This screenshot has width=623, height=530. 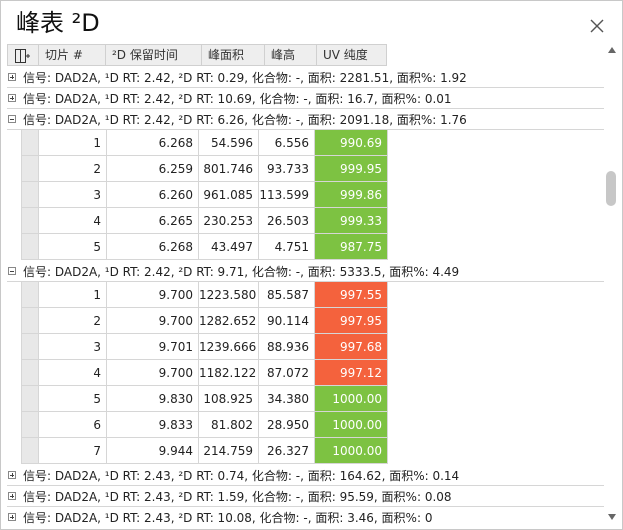 I want to click on cell-height: 28.950, so click(x=287, y=425).